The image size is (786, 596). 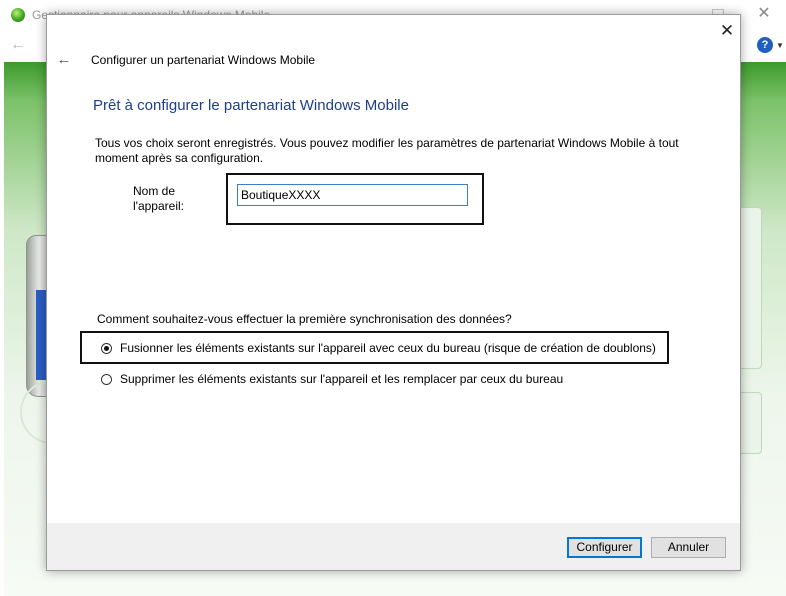 I want to click on cancel-button: Annuler, so click(x=688, y=547).